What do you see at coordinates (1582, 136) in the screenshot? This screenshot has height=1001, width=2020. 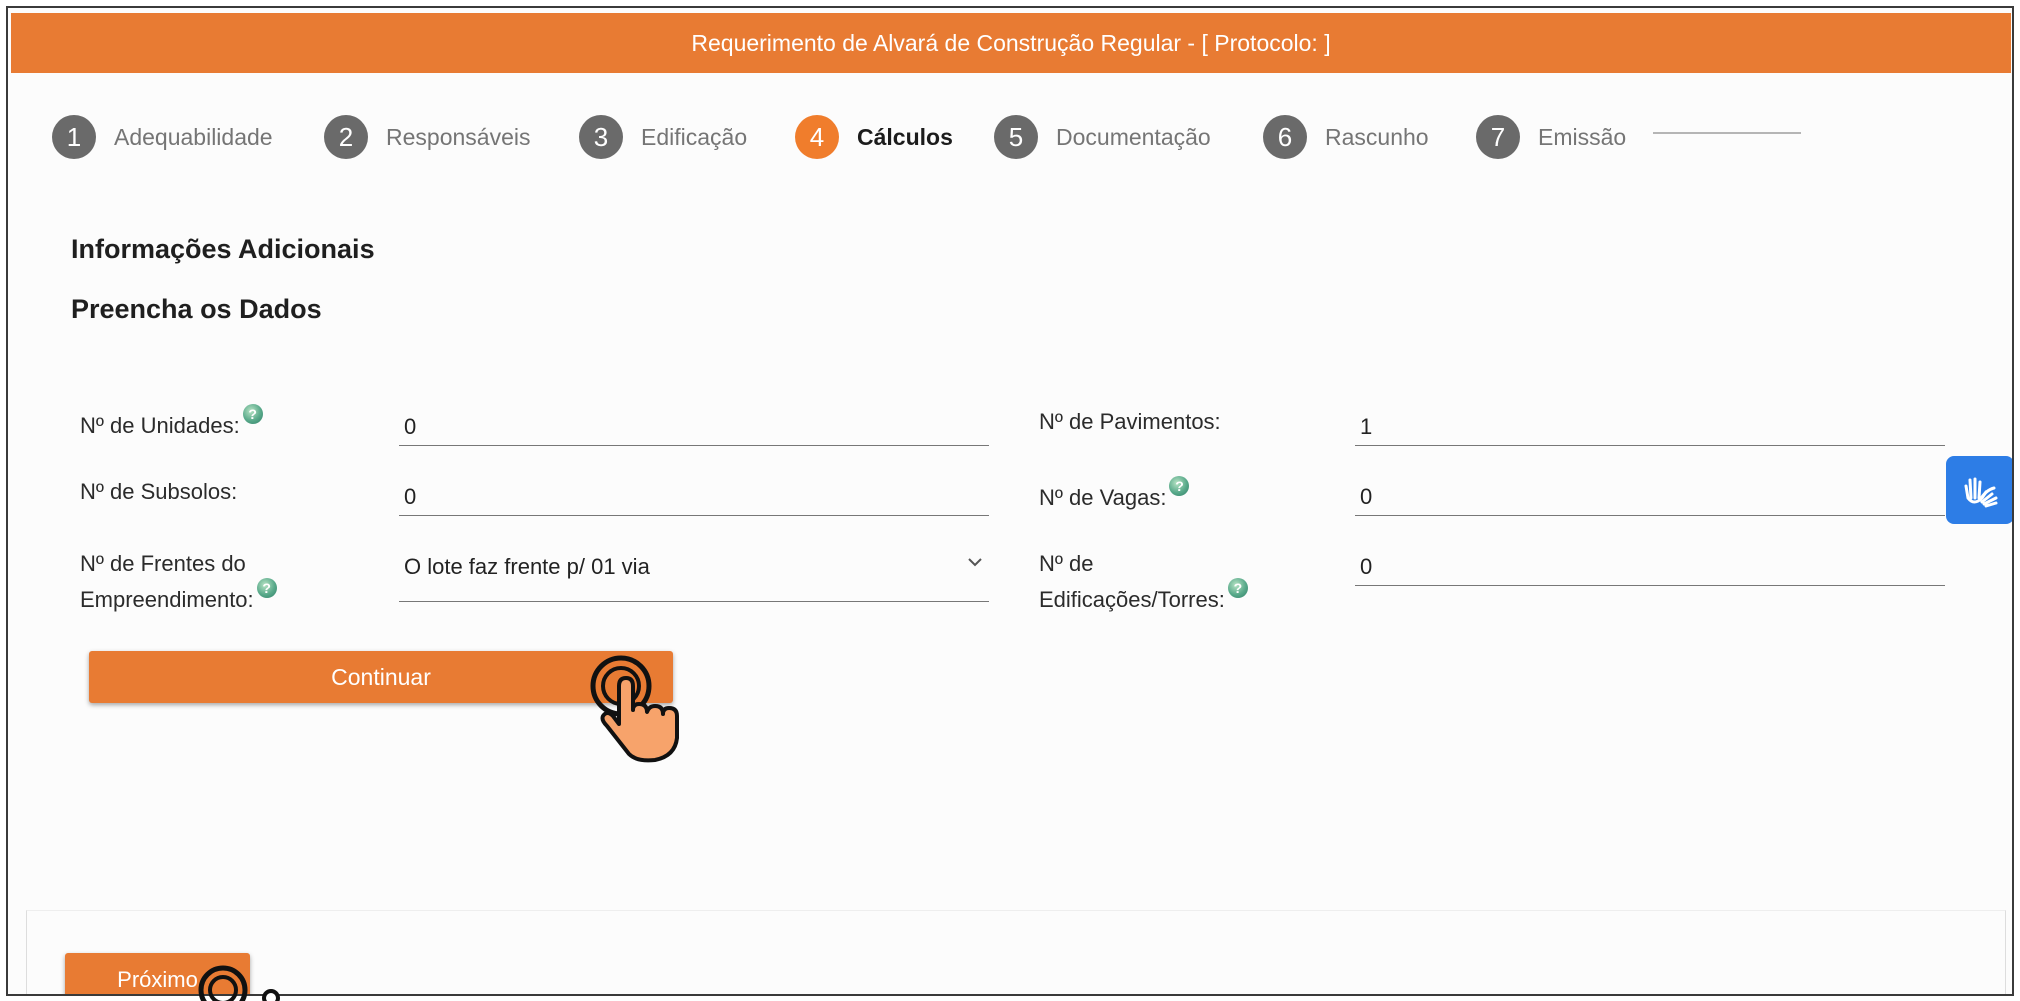 I see `step-label: Emissão` at bounding box center [1582, 136].